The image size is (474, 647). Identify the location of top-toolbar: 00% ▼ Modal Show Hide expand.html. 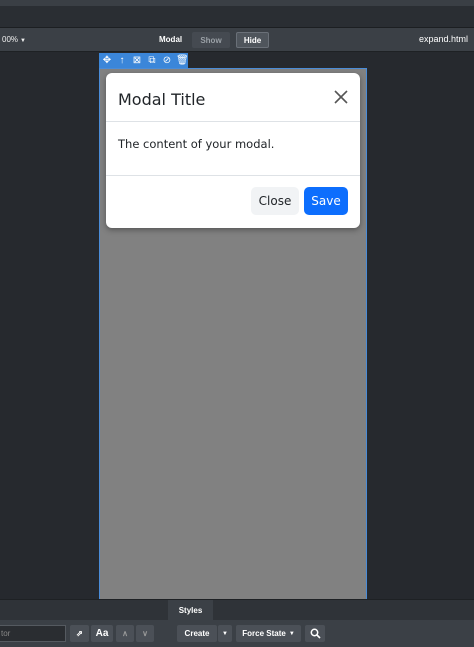
(237, 40).